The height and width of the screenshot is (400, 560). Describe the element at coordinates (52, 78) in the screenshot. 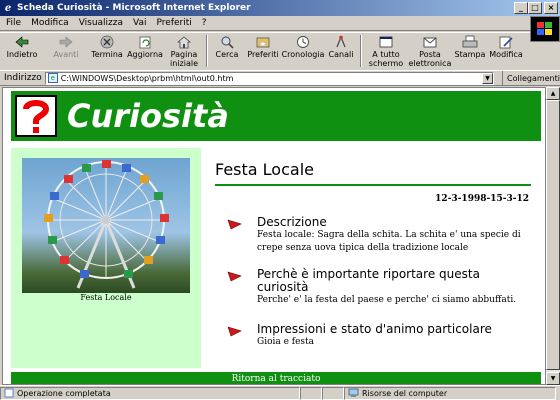

I see `page-icon: e` at that location.